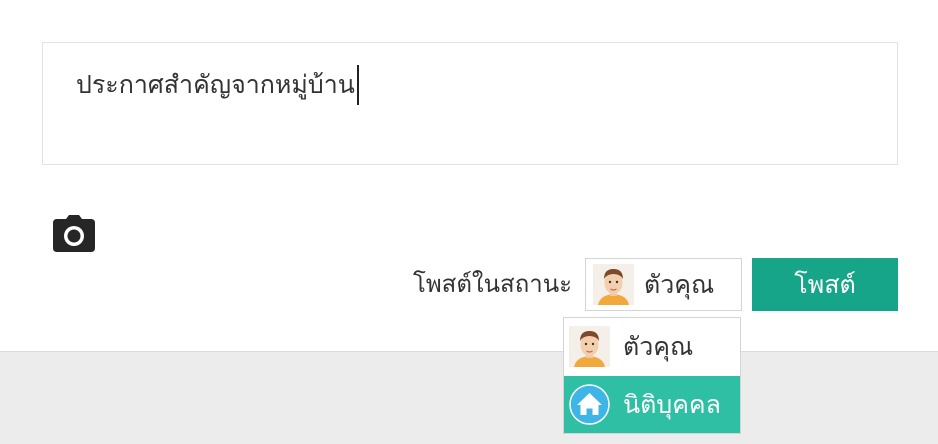 Image resolution: width=938 pixels, height=444 pixels. I want to click on identity-option-juristic: นิติบุคคล, so click(652, 404).